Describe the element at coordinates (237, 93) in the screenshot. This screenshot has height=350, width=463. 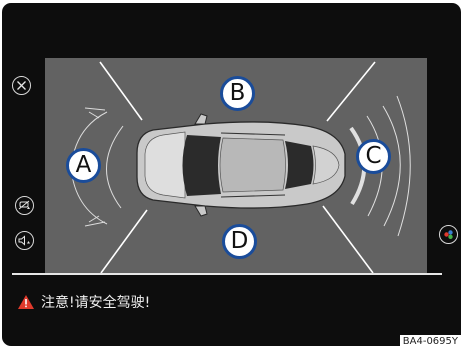
I see `zone-b-badge: B` at that location.